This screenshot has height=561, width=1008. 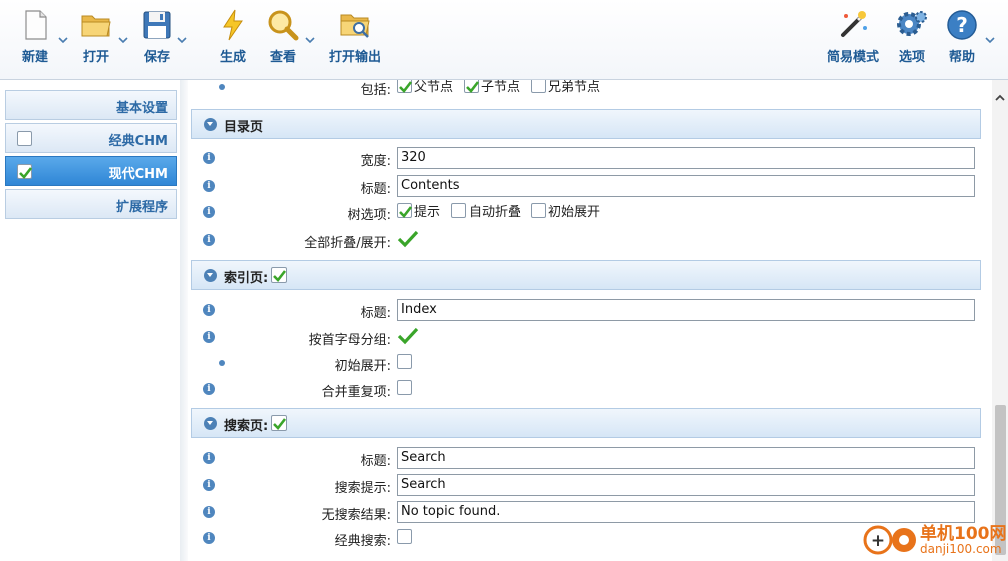 I want to click on help-label: 帮助, so click(x=961, y=57).